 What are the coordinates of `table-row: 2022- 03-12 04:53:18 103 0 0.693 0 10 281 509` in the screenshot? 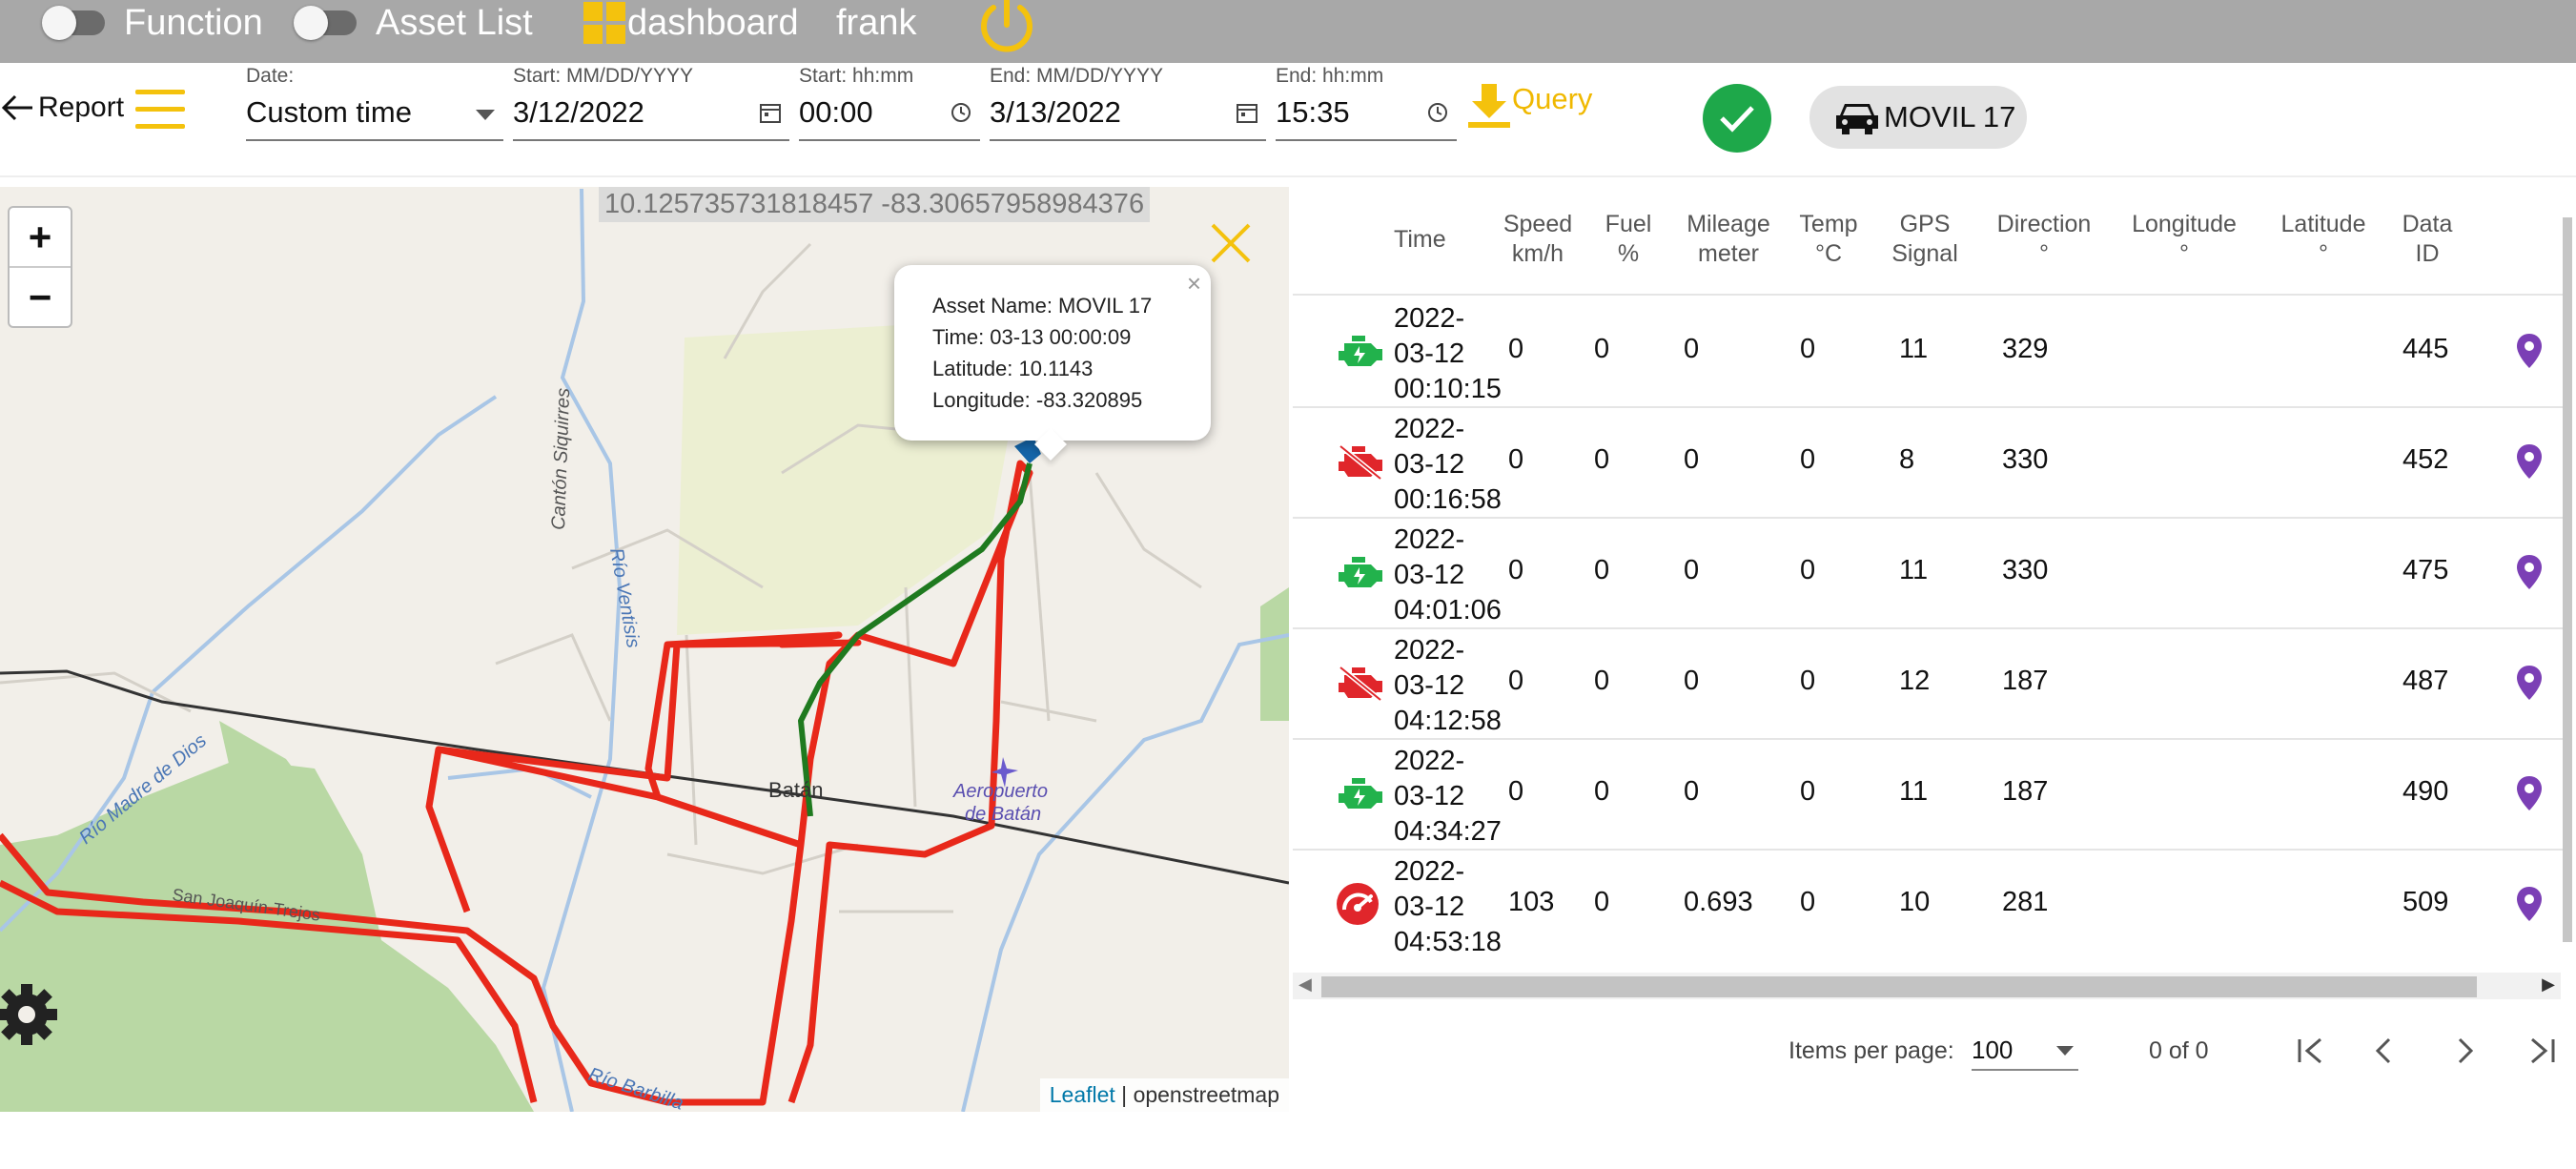 It's located at (1931, 904).